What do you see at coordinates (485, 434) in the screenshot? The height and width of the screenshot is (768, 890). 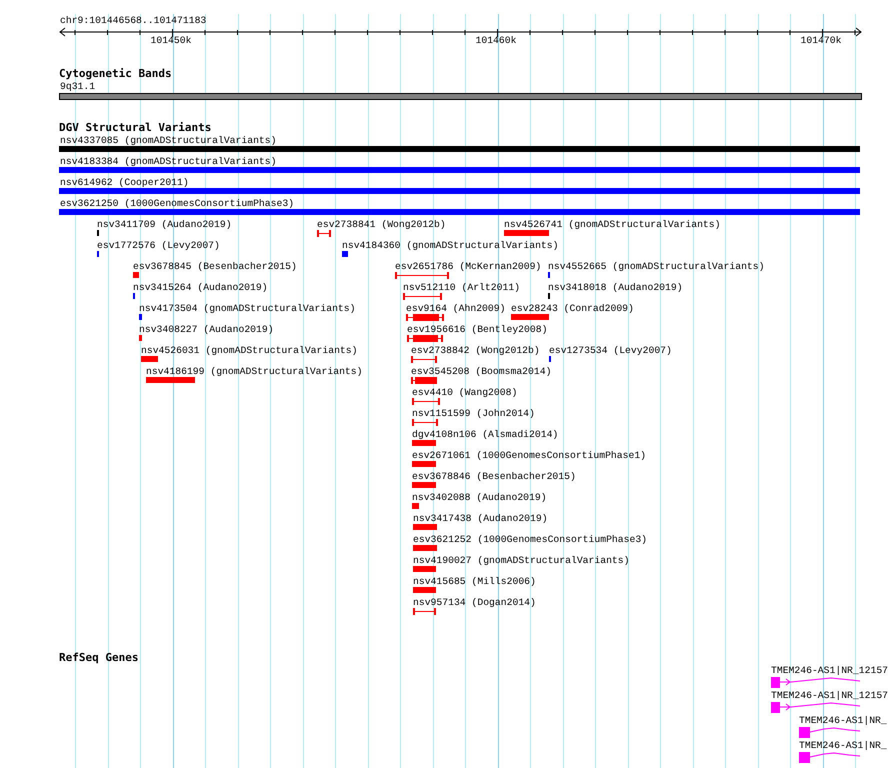 I see `variant-label: dgv4108n106 (Alsmadi2014)` at bounding box center [485, 434].